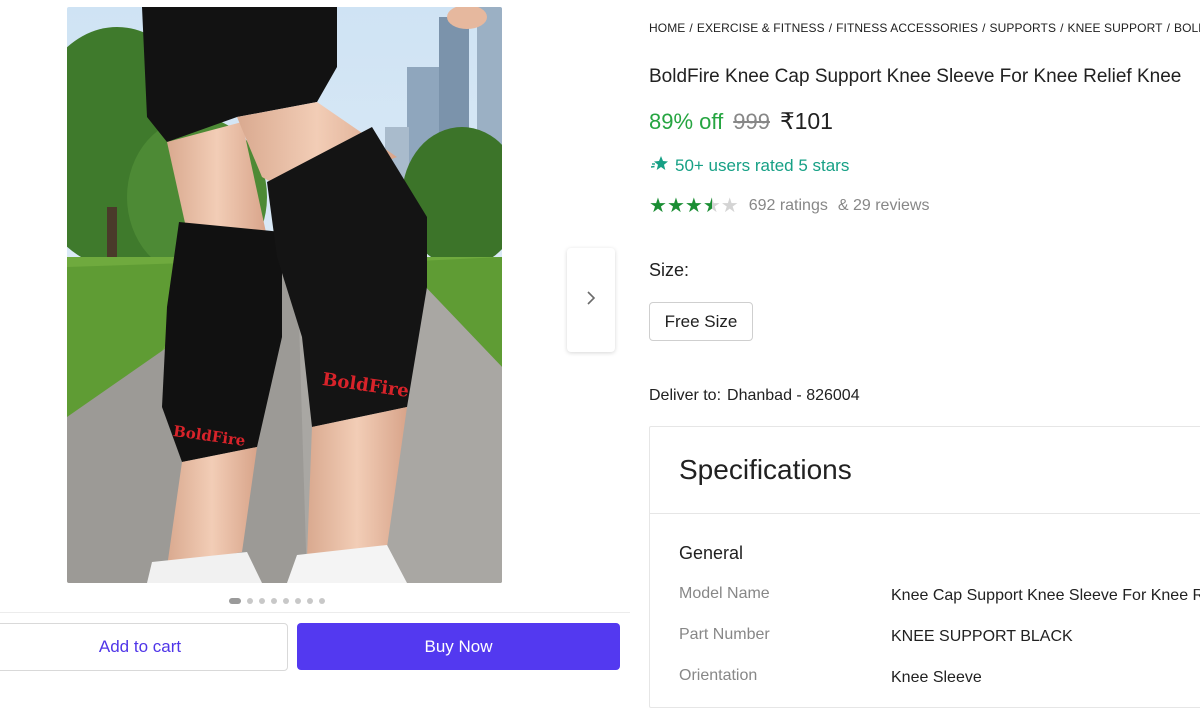 The image size is (1200, 708). I want to click on next-image-button, so click(591, 300).